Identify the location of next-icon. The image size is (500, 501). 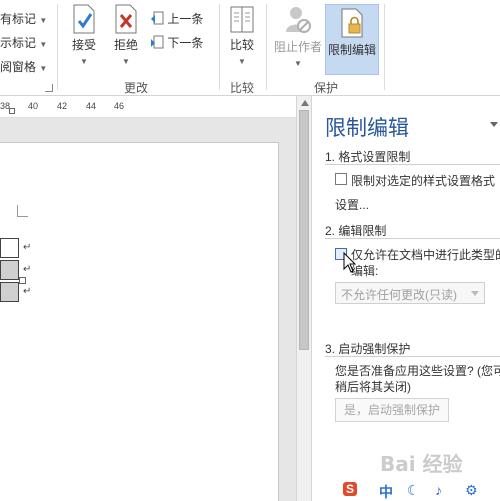
(157, 42).